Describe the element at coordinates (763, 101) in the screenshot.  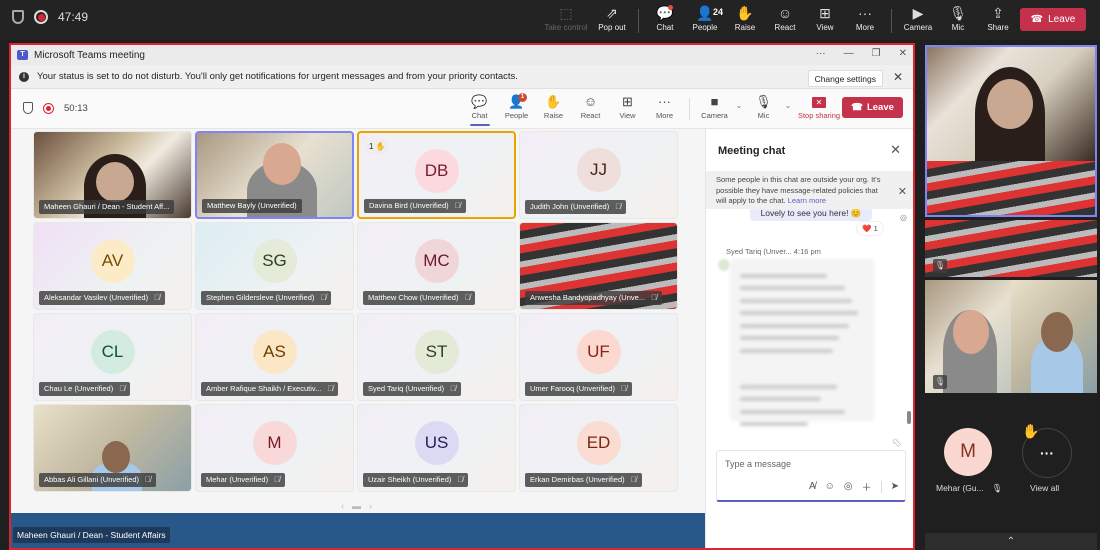
I see `mic-icon: 🎙` at that location.